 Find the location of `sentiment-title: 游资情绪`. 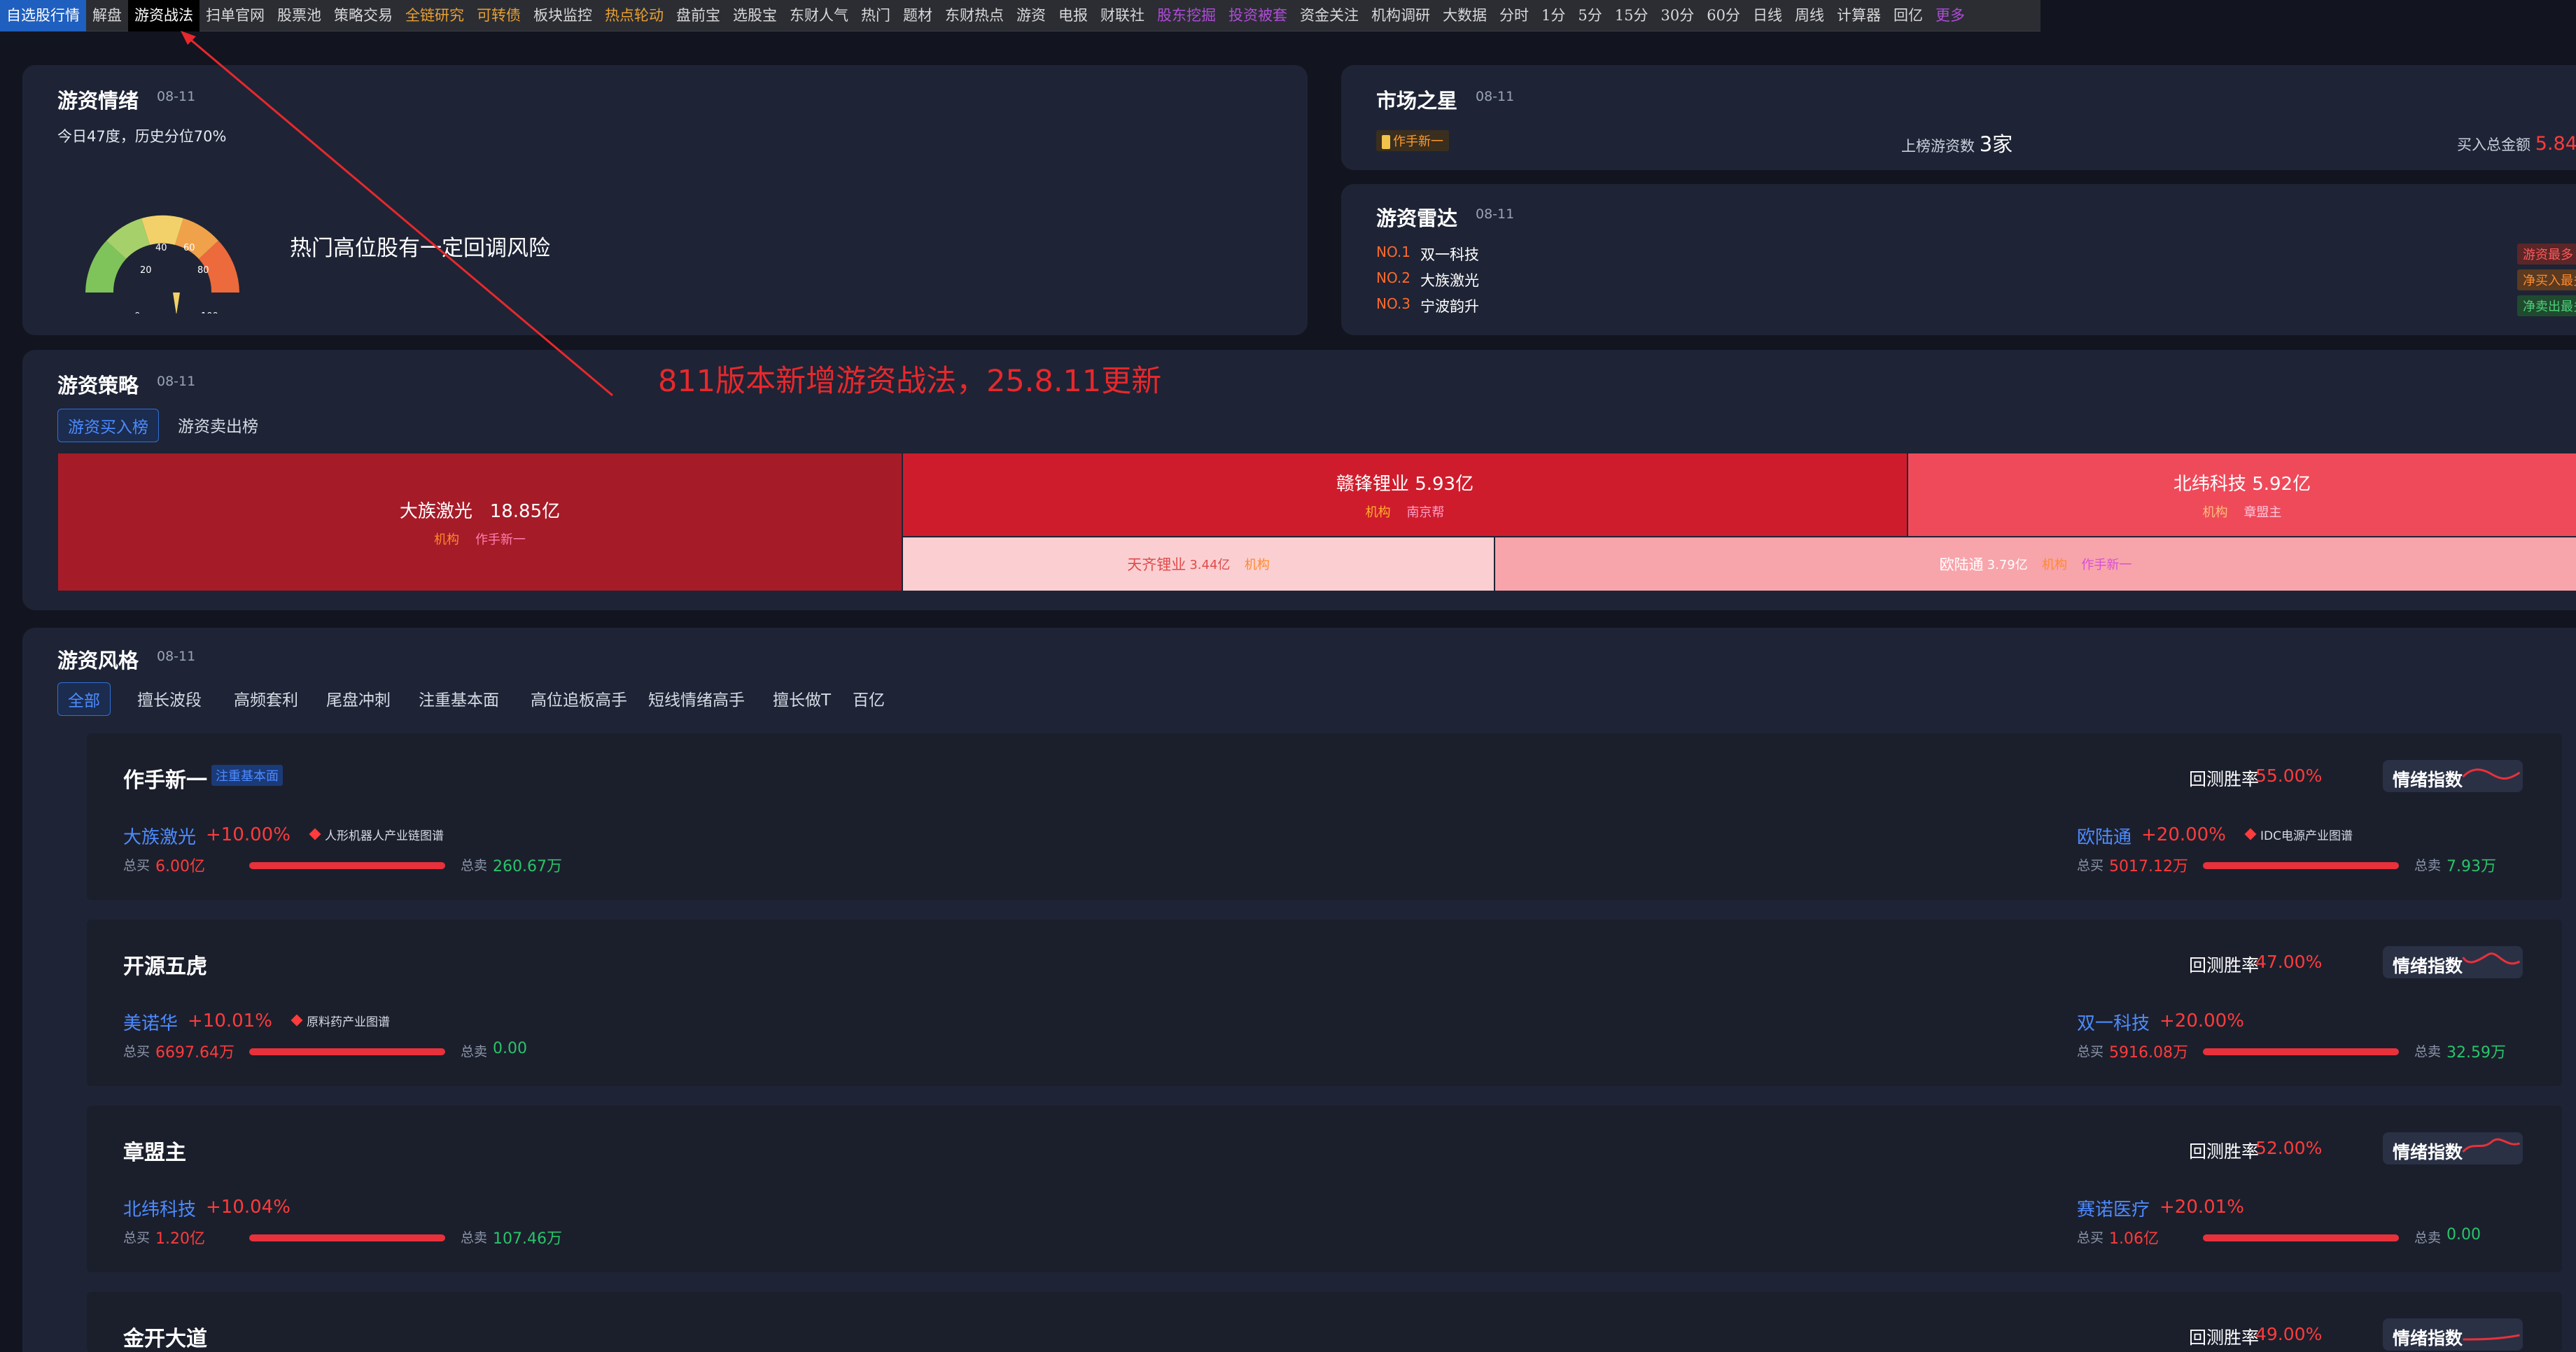

sentiment-title: 游资情绪 is located at coordinates (98, 101).